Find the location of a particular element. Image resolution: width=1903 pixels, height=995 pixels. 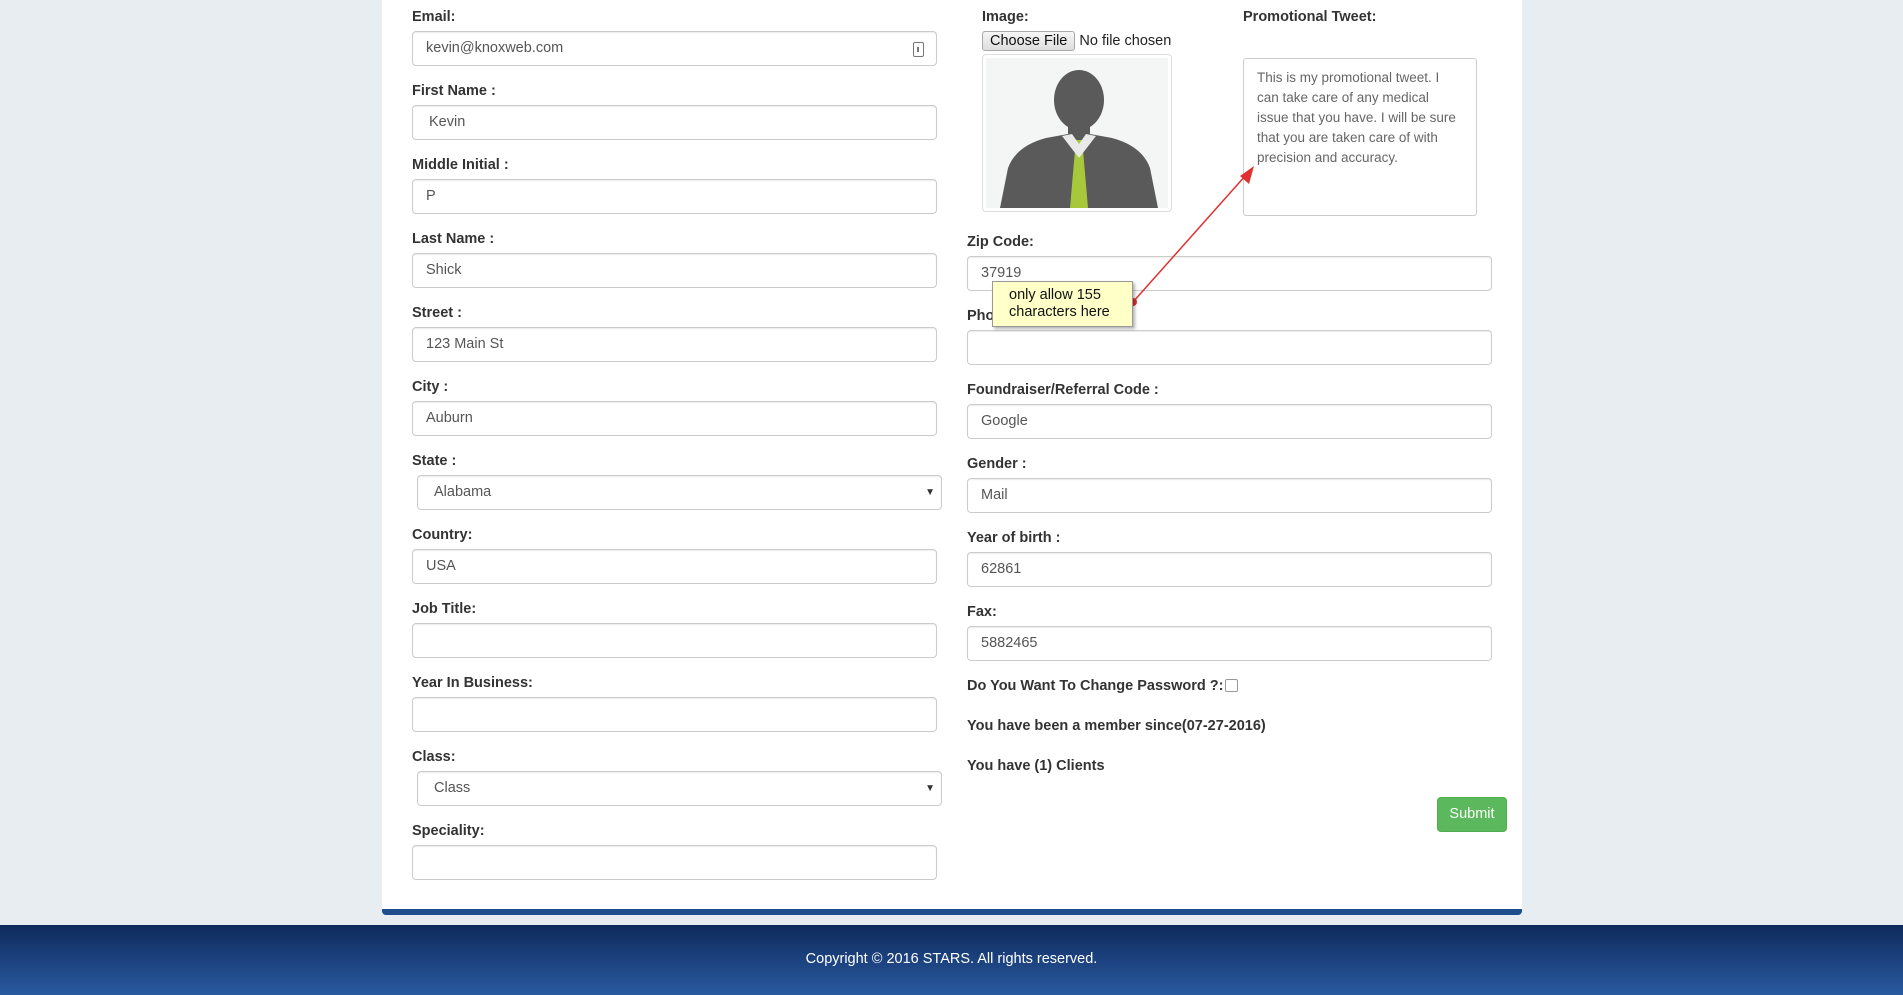

image-label: Image: is located at coordinates (1005, 17).